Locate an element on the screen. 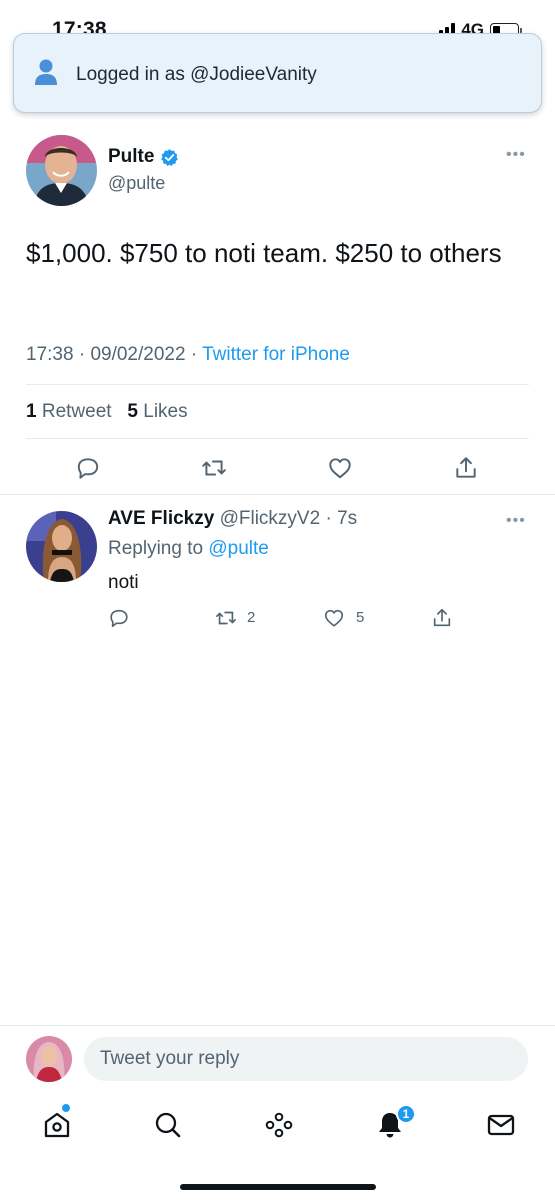 This screenshot has width=555, height=1200. author-avatar is located at coordinates (61, 170).